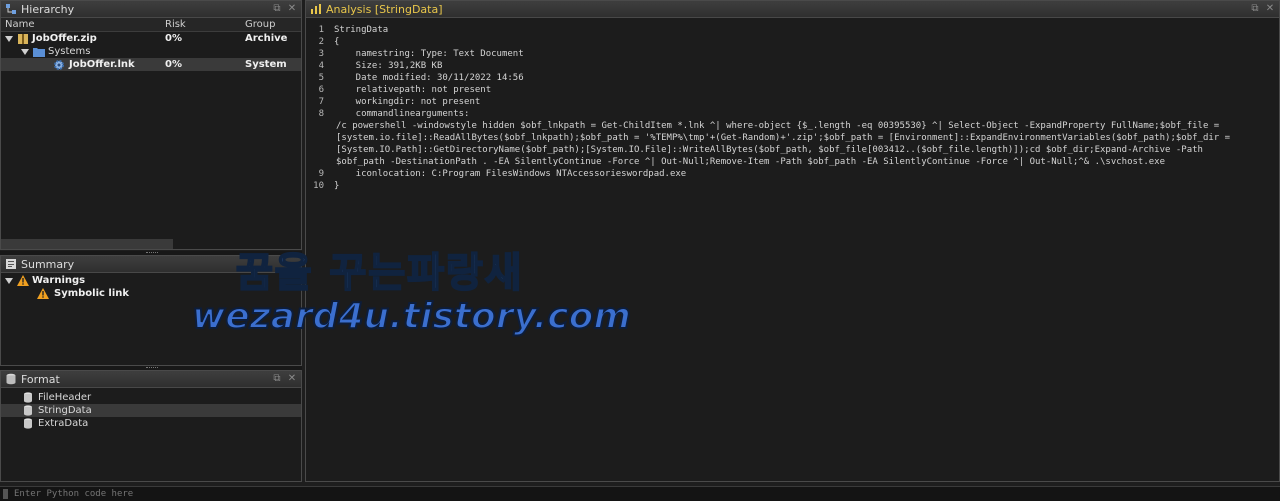  Describe the element at coordinates (795, 102) in the screenshot. I see `code-line: 7 workingdir: not present` at that location.